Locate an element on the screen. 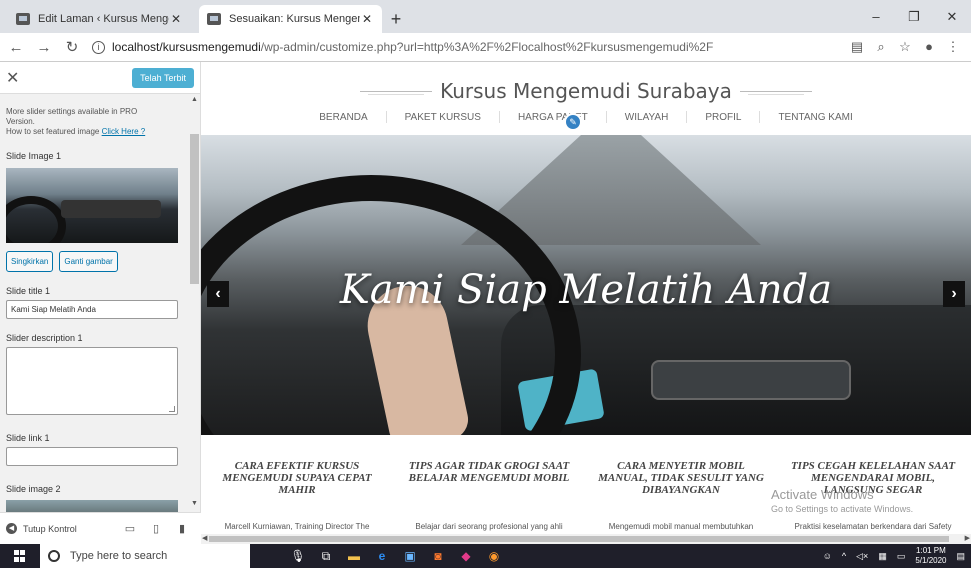 This screenshot has width=971, height=568. tab-title: Sesuaikan: Kursus Mengemudi S is located at coordinates (294, 19).